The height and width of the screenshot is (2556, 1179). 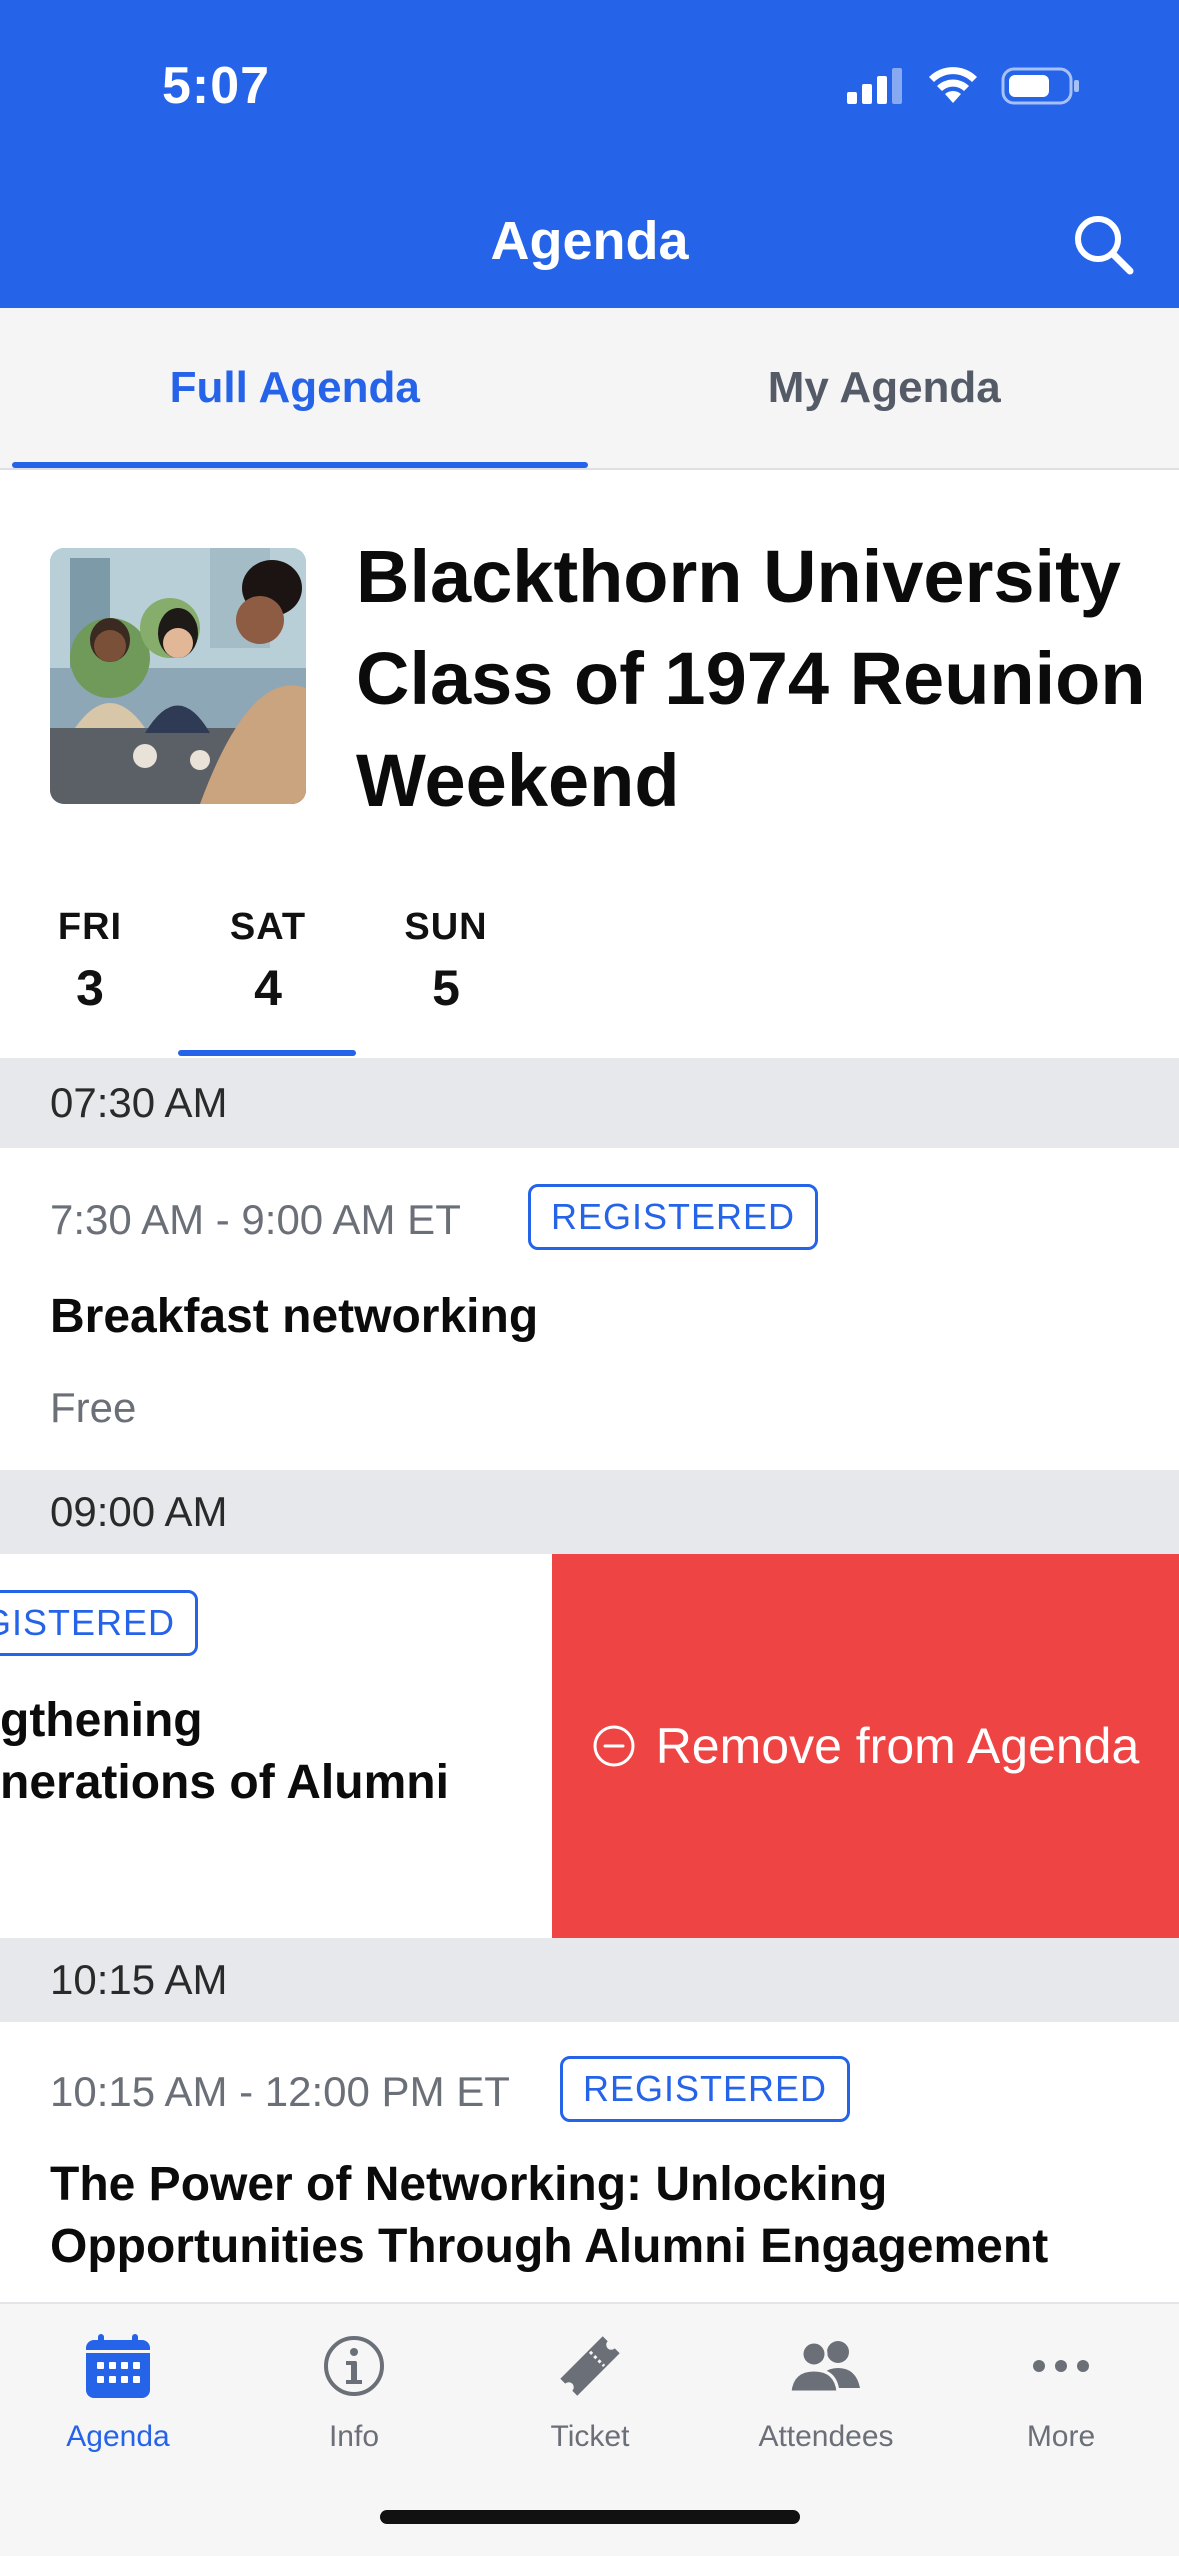 I want to click on search-icon, so click(x=1104, y=245).